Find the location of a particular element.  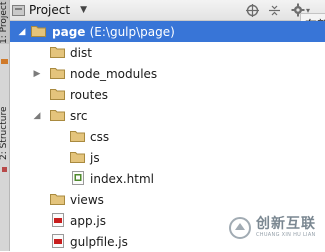

project-view-label: Project is located at coordinates (50, 10).